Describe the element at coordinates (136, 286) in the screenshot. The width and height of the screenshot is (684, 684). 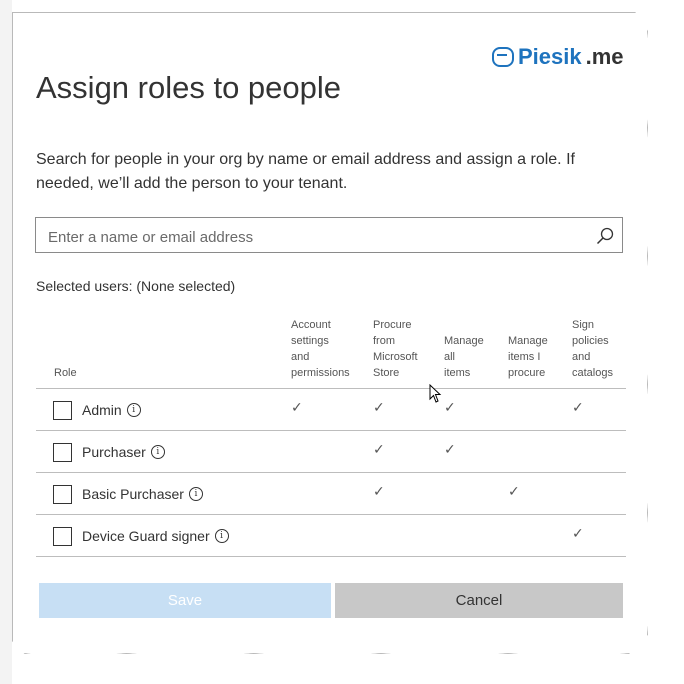
I see `selected-users-label: Selected users: (None selected)` at that location.